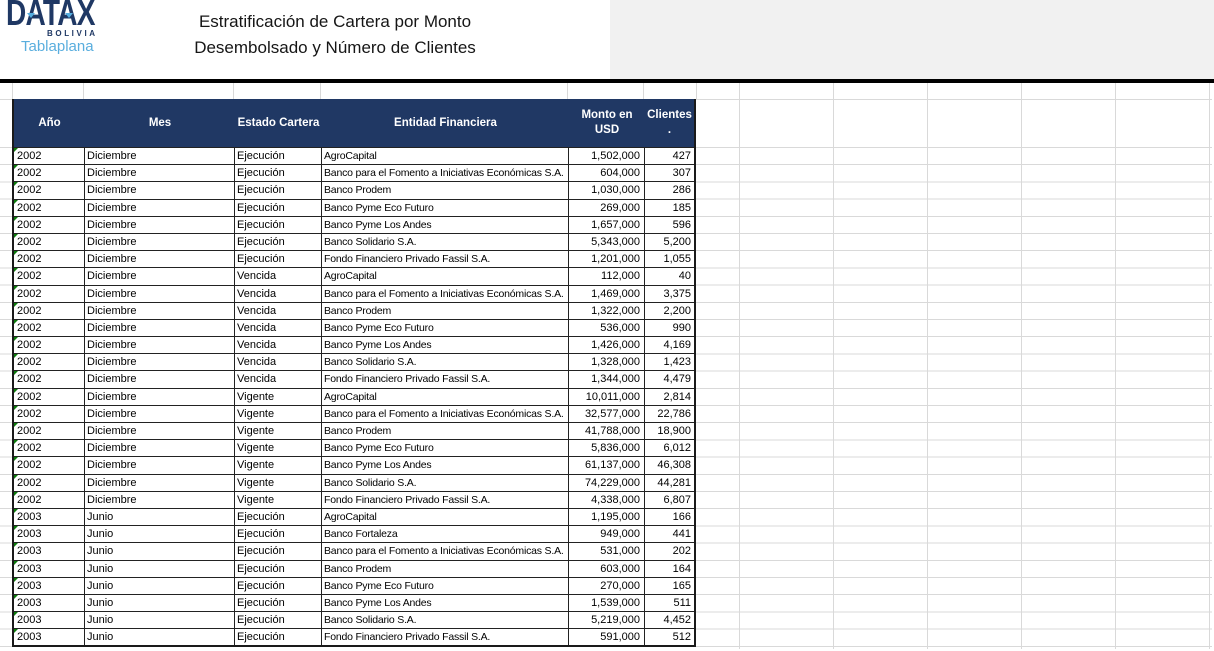  I want to click on cell-clientes: 18,900, so click(669, 431).